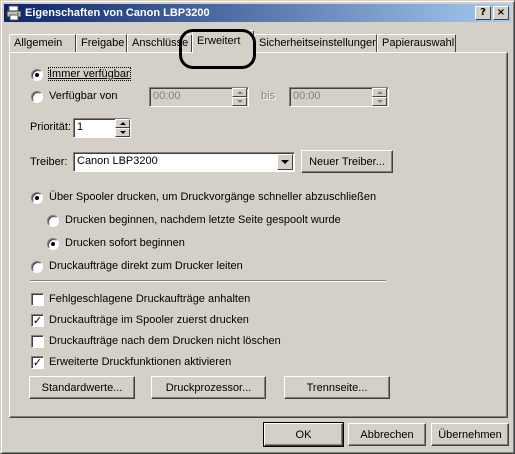  What do you see at coordinates (37, 267) in the screenshot?
I see `print-direct-radio` at bounding box center [37, 267].